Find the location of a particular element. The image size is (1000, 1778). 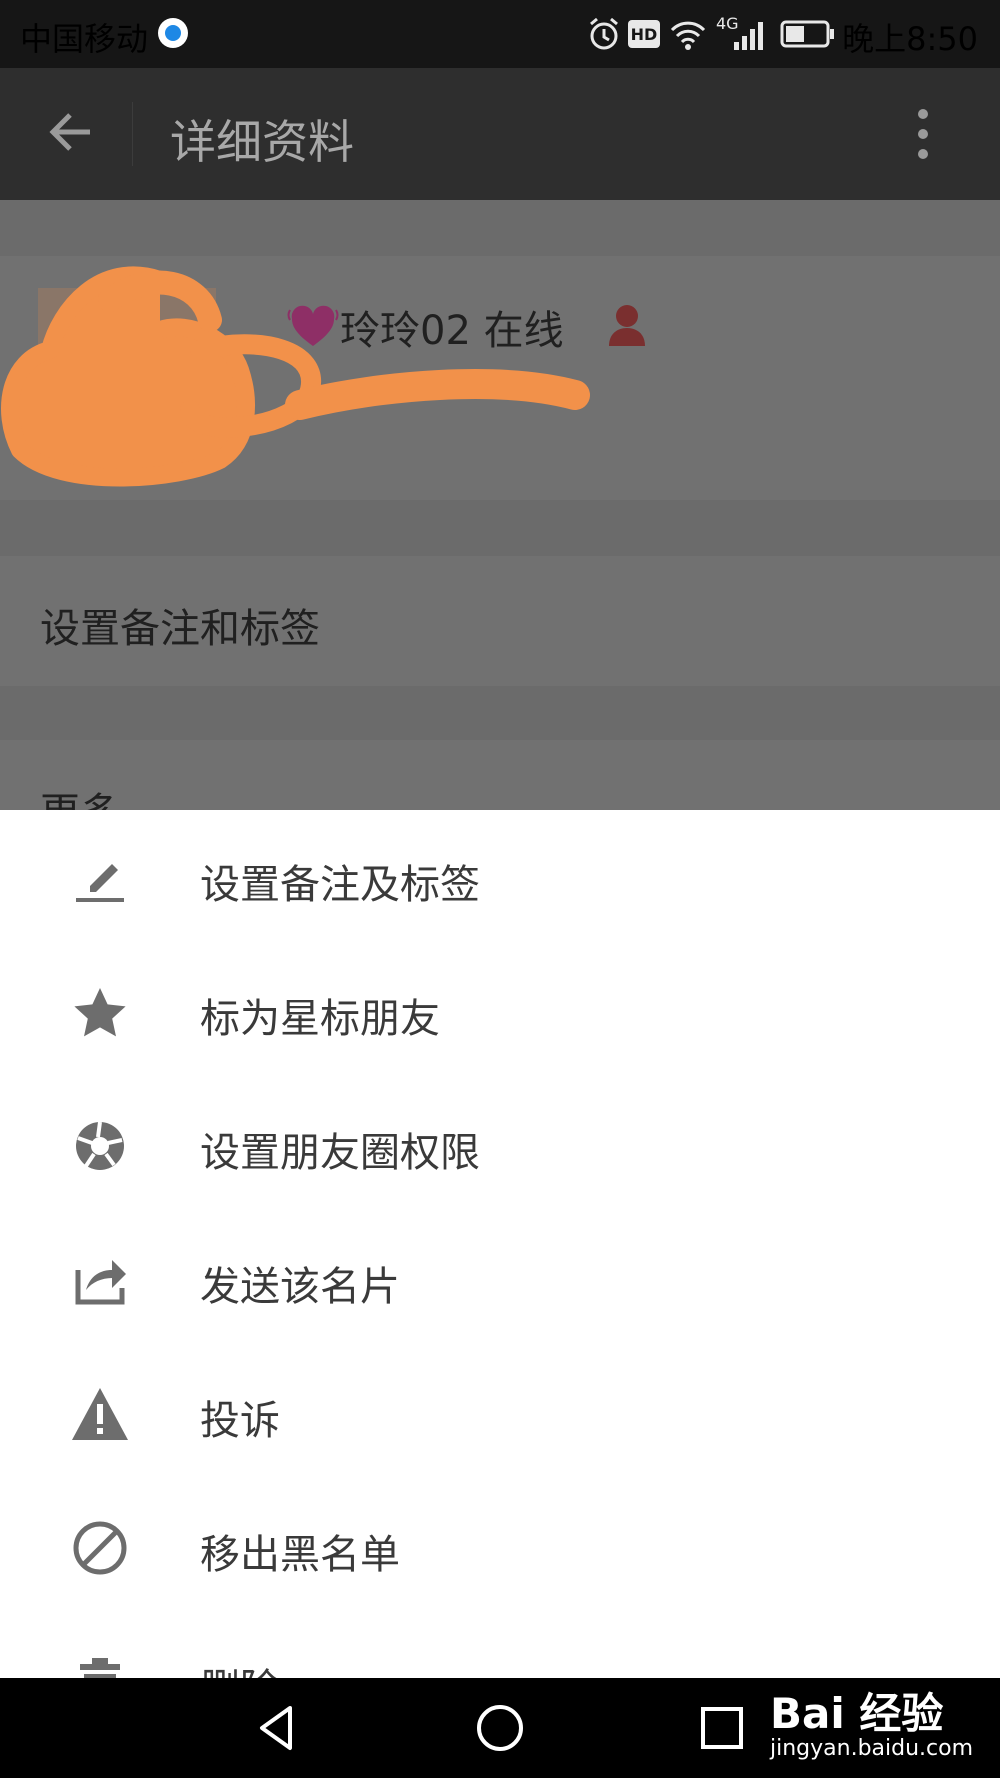

female-icon is located at coordinates (627, 325).